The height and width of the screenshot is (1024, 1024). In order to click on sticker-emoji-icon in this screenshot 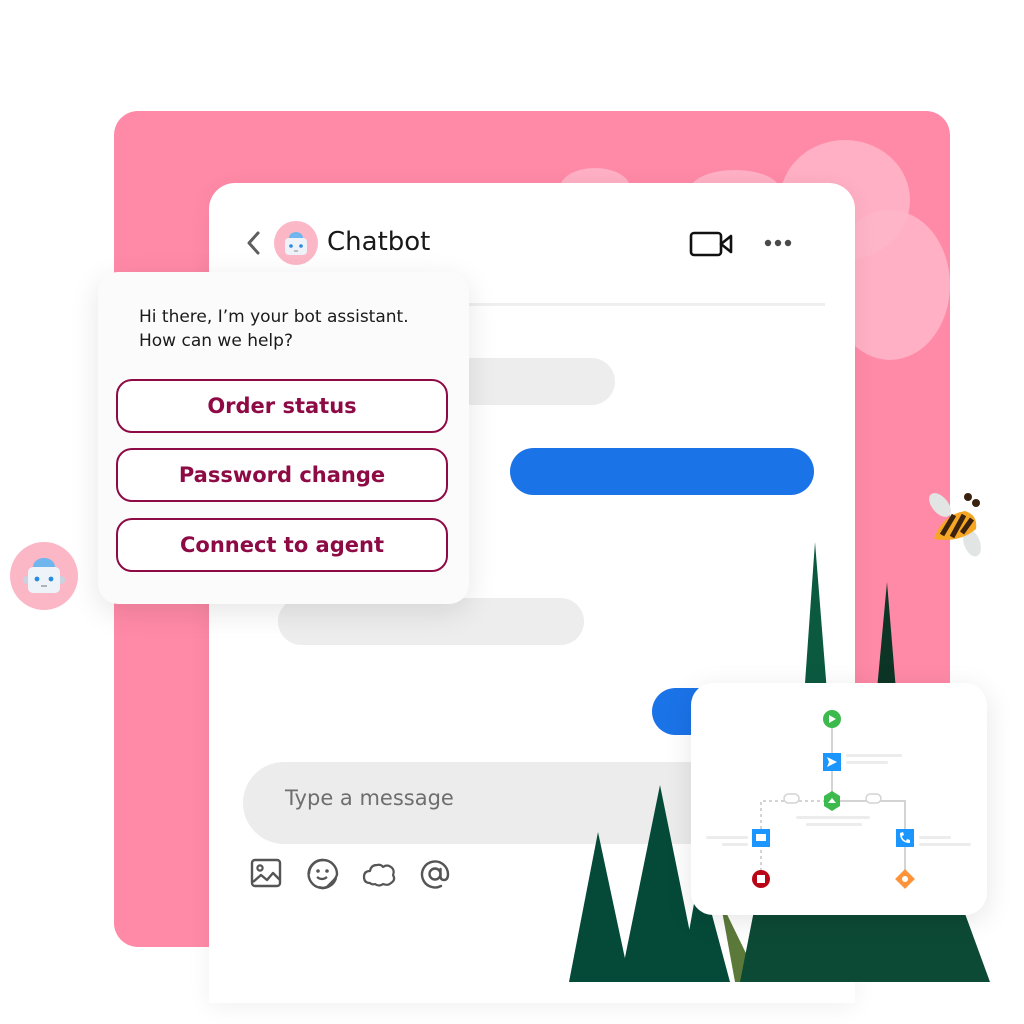, I will do `click(323, 874)`.